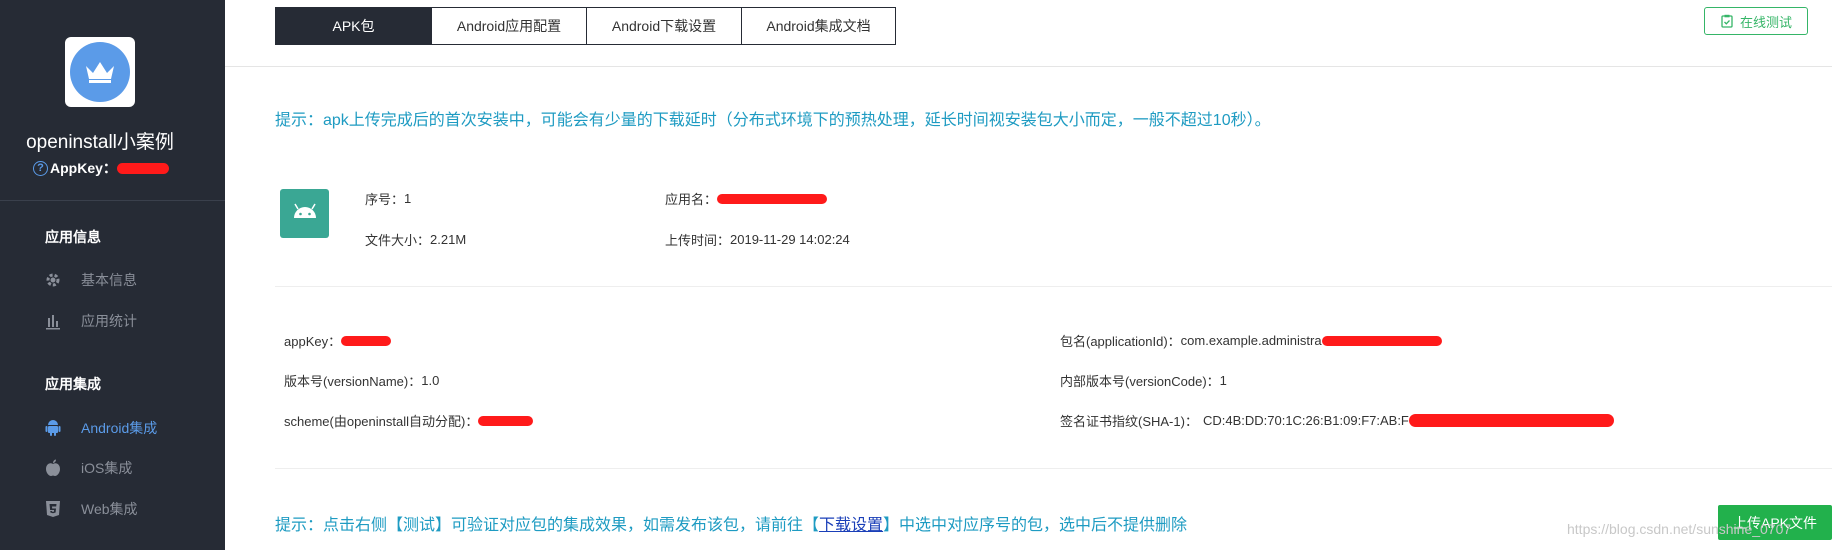 This screenshot has width=1832, height=550. I want to click on detail-version-code: 内部版本号(versionCode)： 1, so click(1143, 381).